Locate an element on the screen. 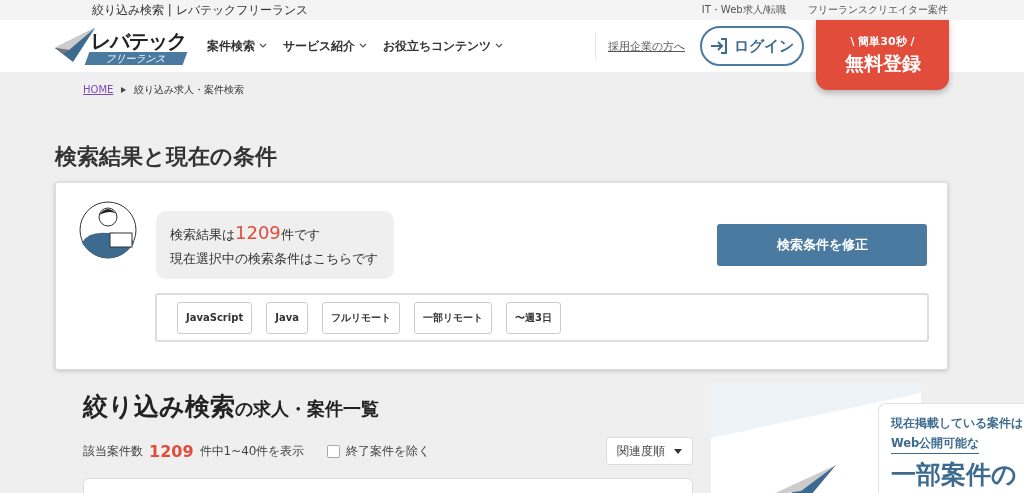 The height and width of the screenshot is (493, 1024). count-label: 該当案件数 is located at coordinates (113, 451).